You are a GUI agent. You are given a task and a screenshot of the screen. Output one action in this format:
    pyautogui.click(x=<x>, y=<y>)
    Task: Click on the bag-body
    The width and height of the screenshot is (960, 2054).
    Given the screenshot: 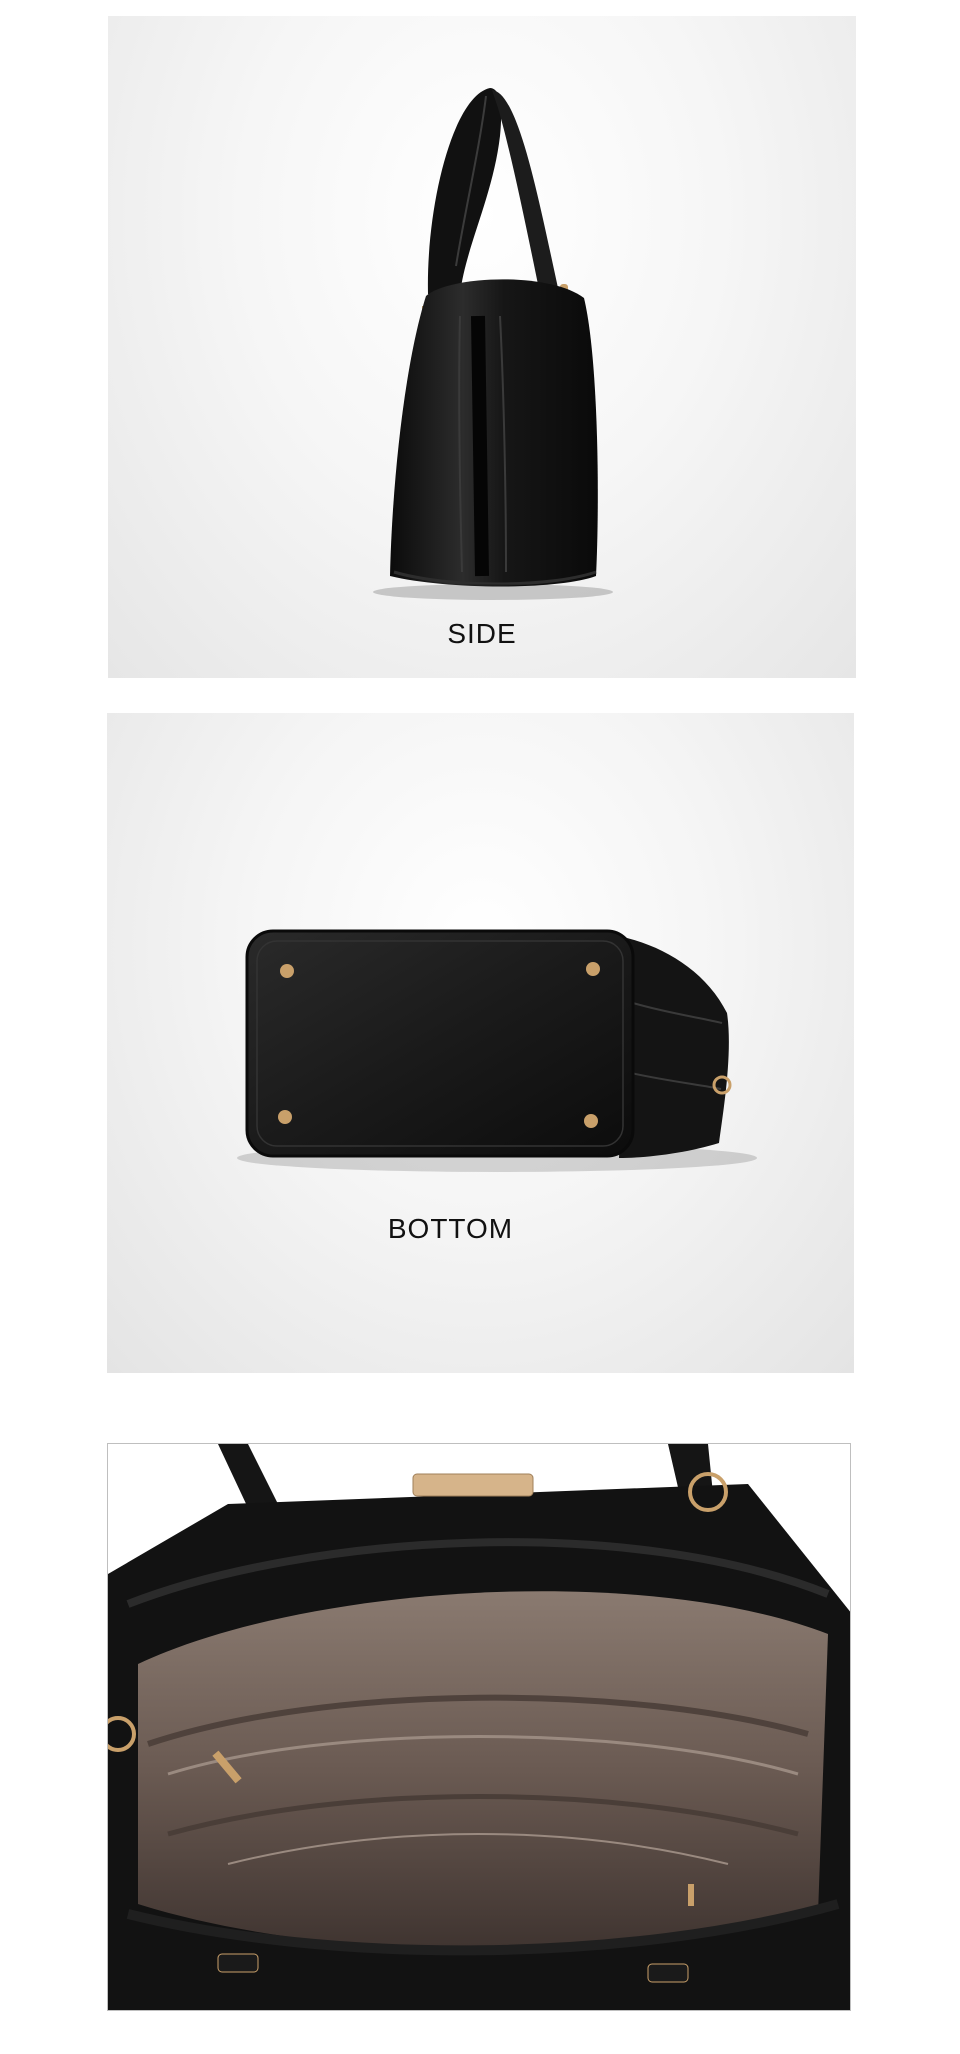 What is the action you would take?
    pyautogui.click(x=494, y=433)
    